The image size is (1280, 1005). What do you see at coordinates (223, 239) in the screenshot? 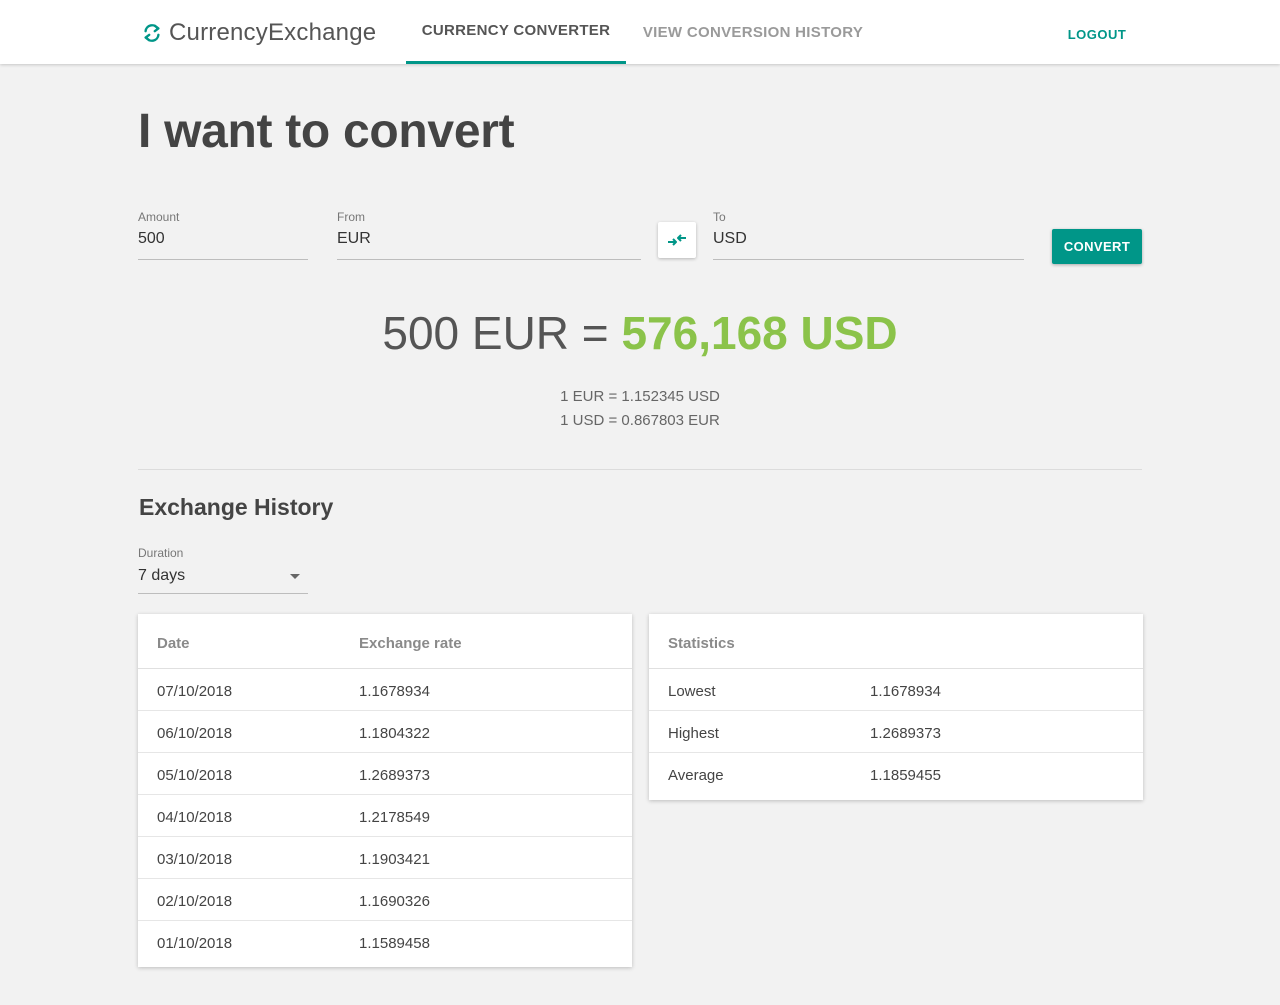
I see `amount-input` at bounding box center [223, 239].